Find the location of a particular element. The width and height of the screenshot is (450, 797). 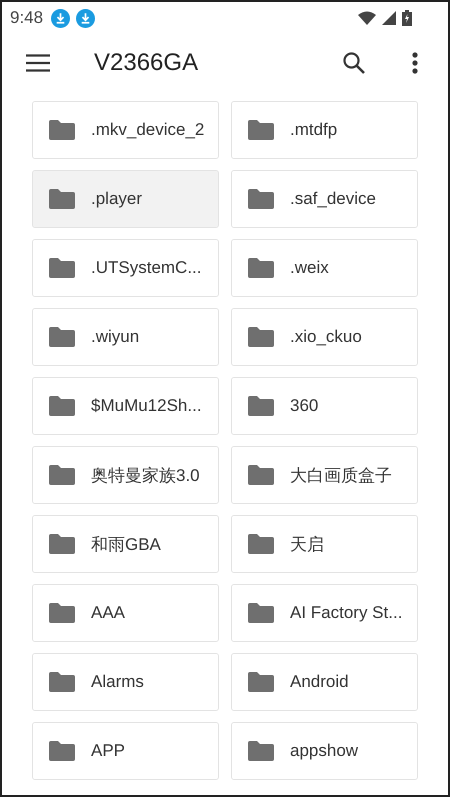

status-time: 9:48 is located at coordinates (27, 18).